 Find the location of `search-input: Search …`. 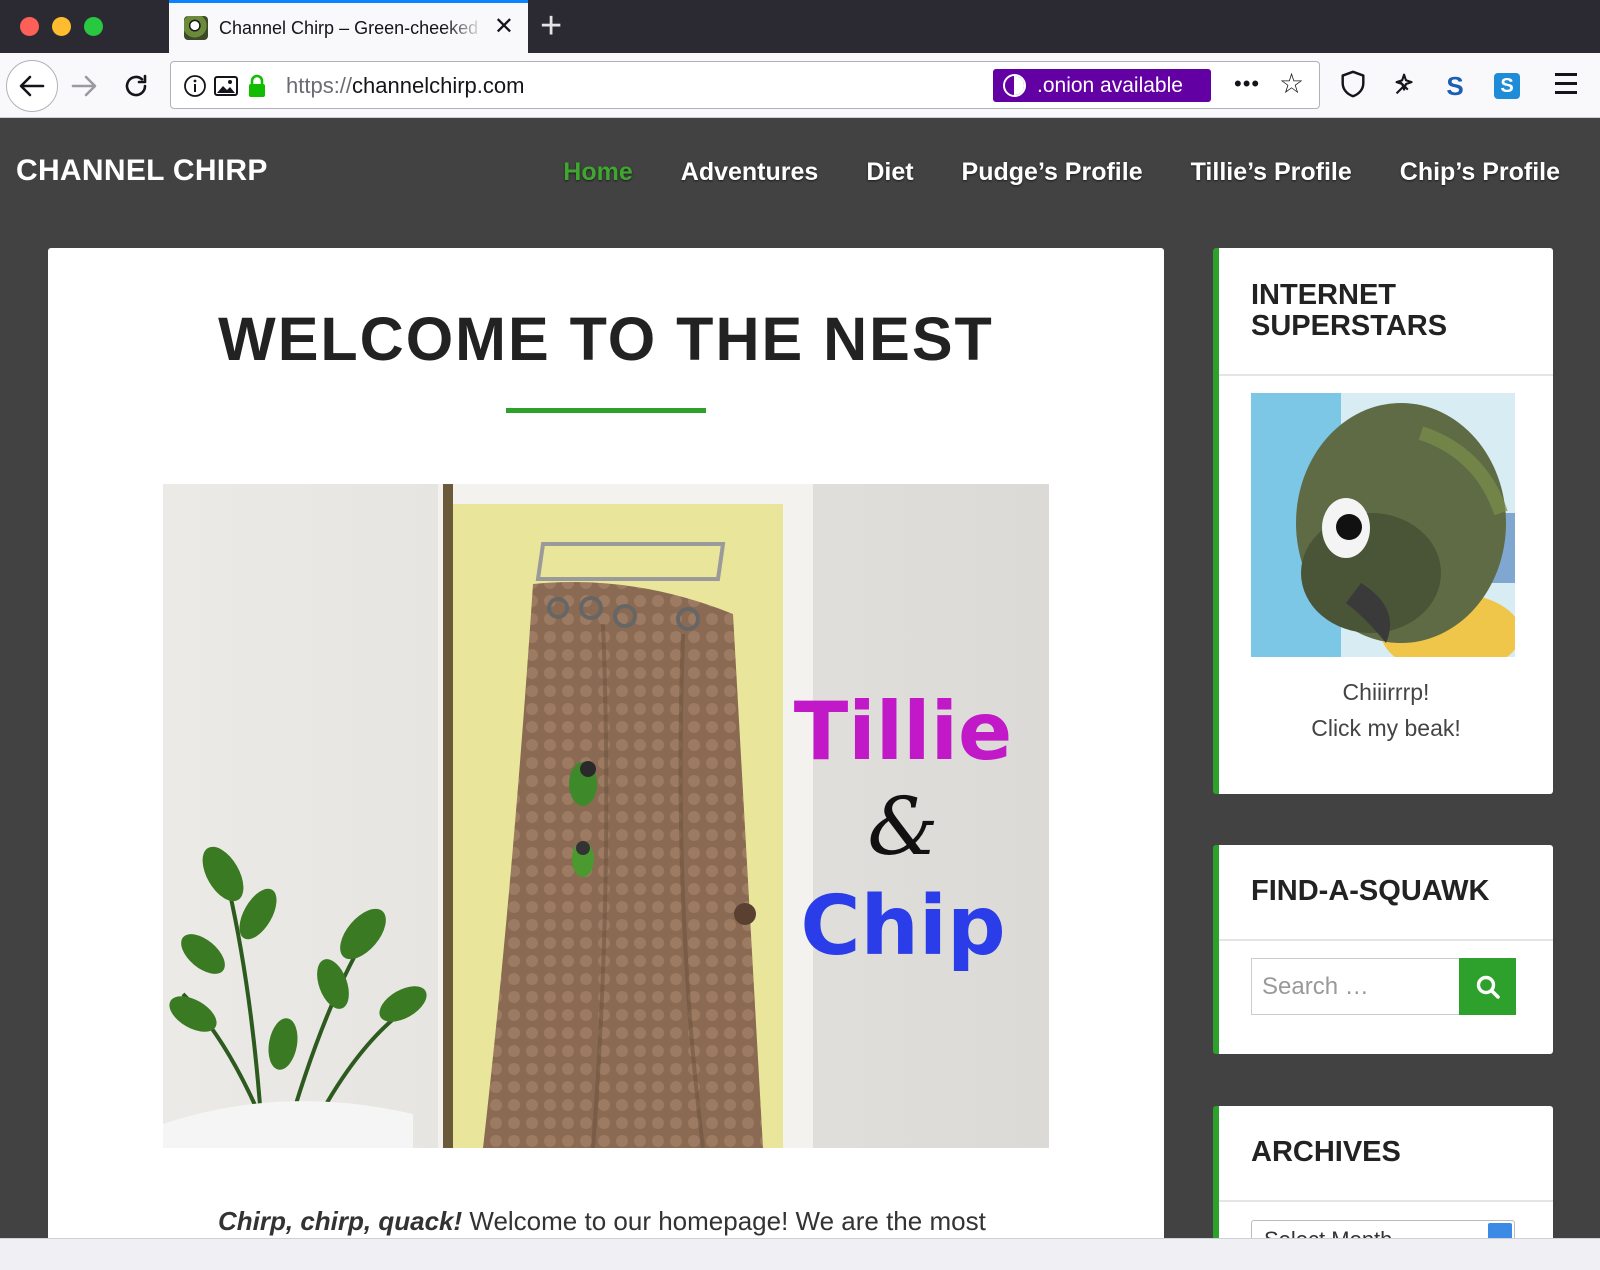

search-input: Search … is located at coordinates (1355, 986).